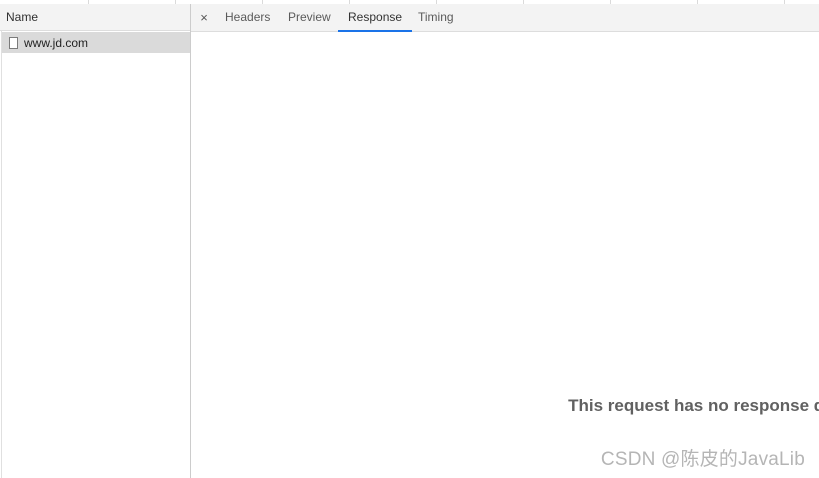  I want to click on close-icon: ×, so click(204, 17).